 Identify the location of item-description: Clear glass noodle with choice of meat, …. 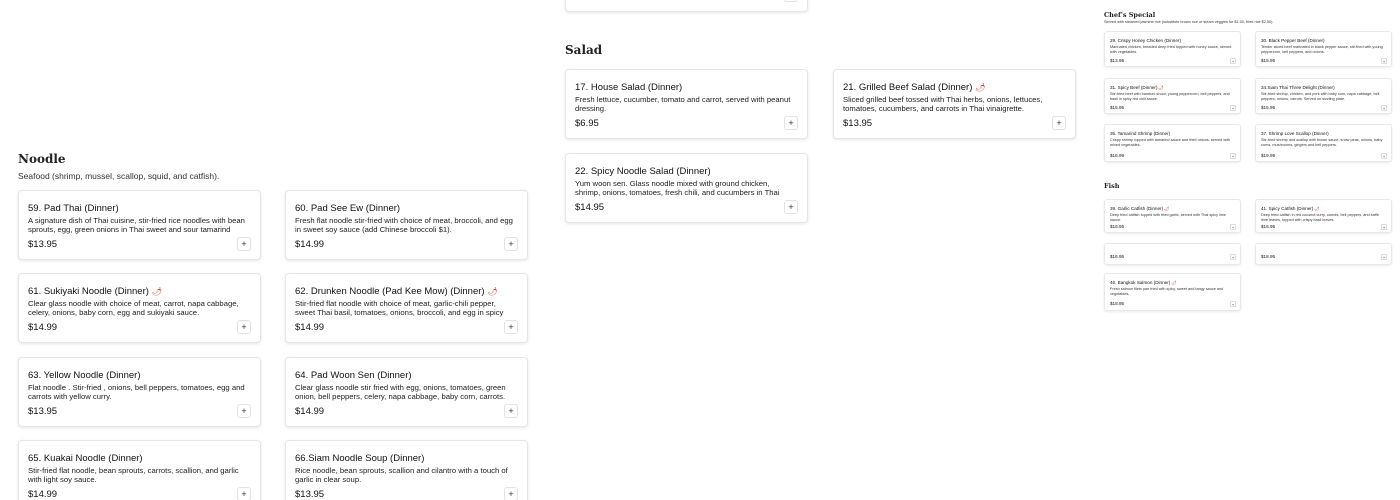
(133, 308).